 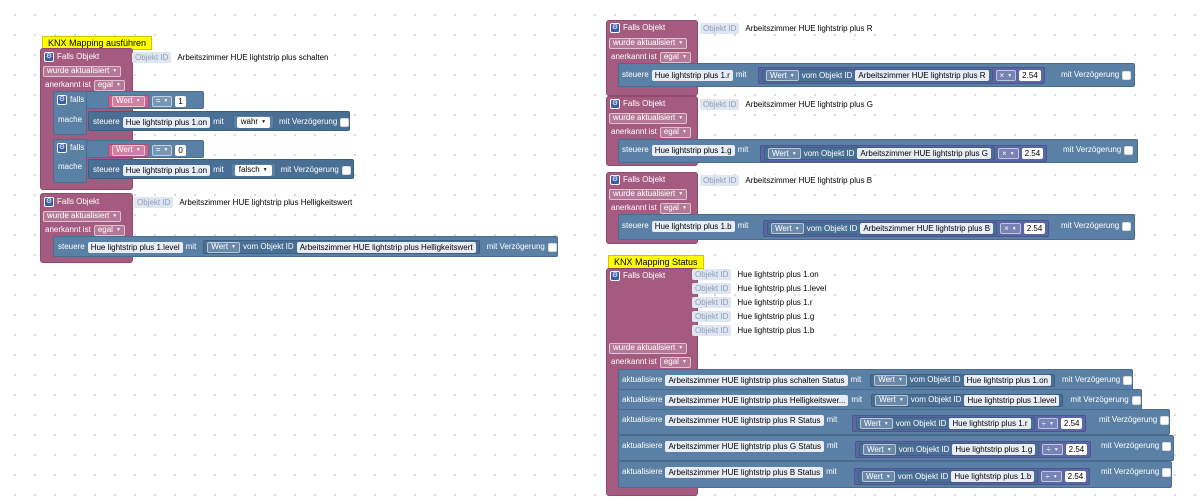 I want to click on compare-value-field: 0, so click(x=180, y=150).